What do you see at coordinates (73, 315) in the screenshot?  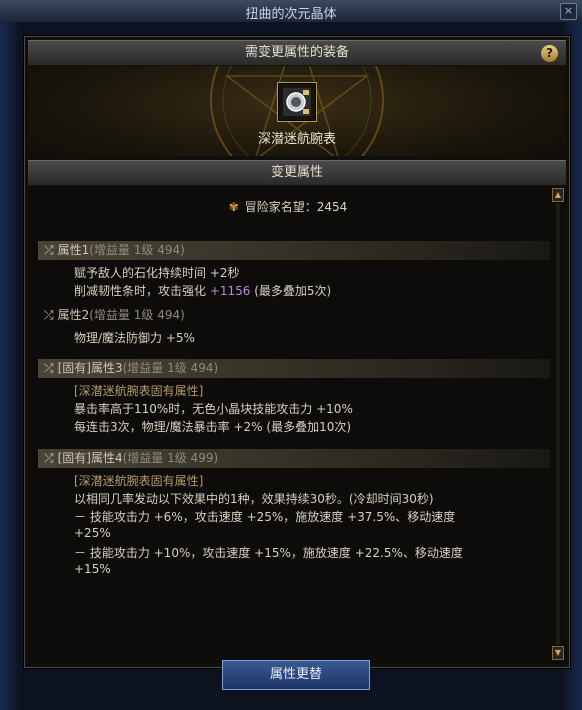 I see `attribute-title: 属性2` at bounding box center [73, 315].